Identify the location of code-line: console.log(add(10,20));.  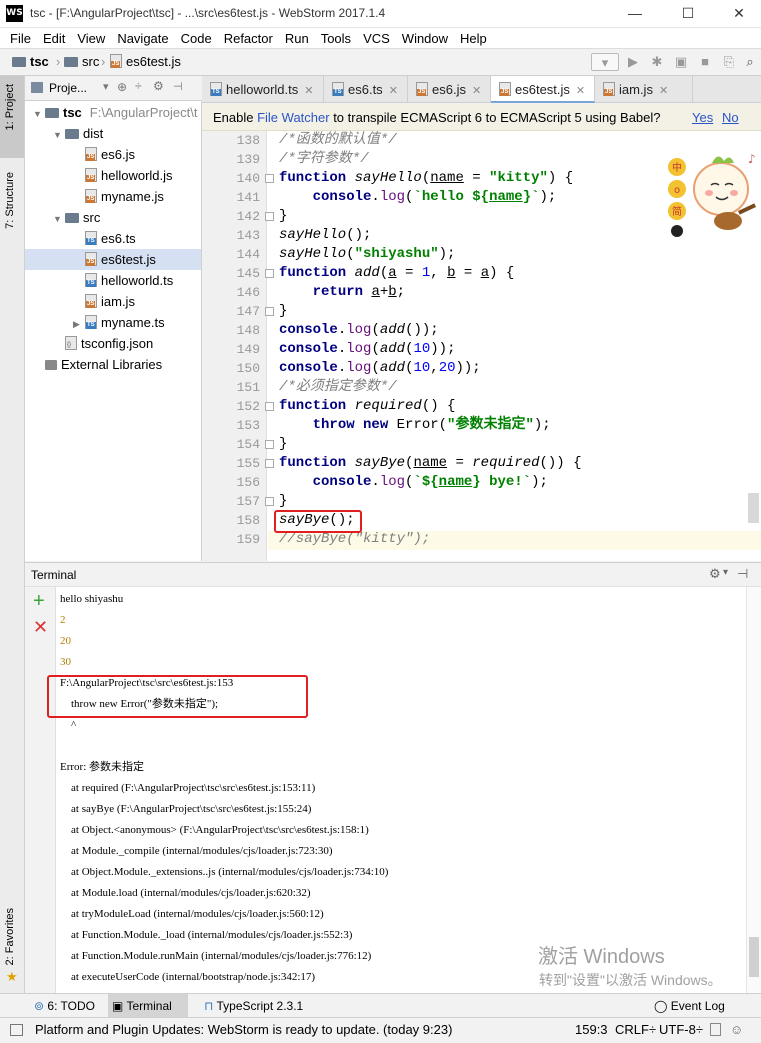
(380, 368).